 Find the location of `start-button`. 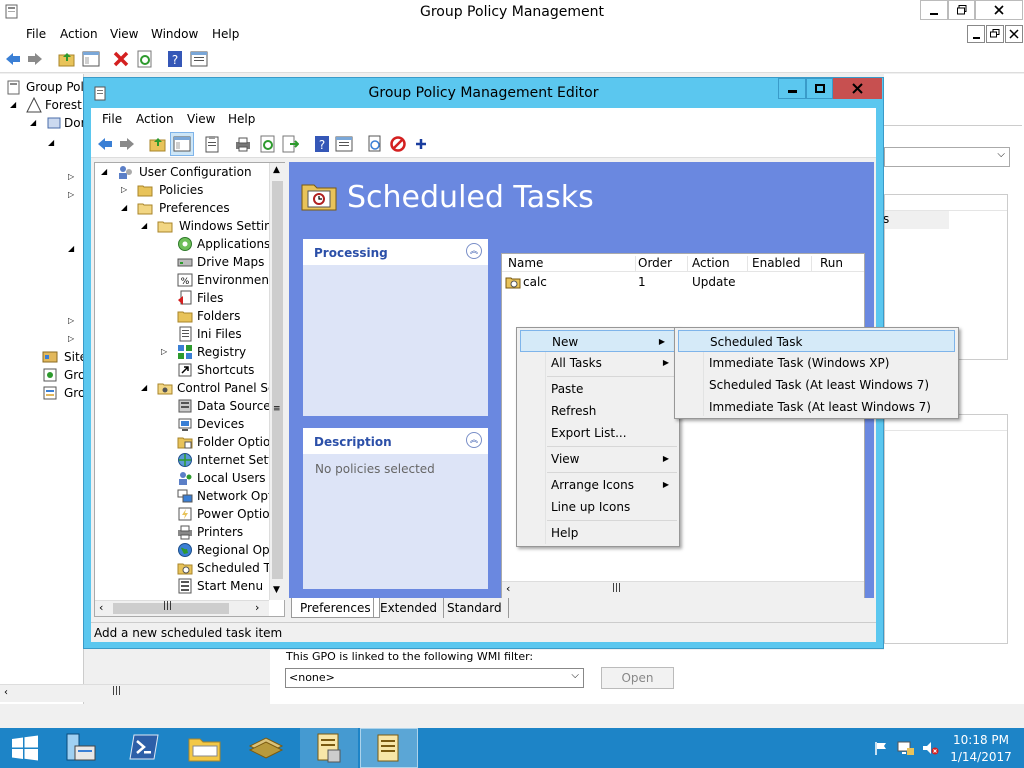

start-button is located at coordinates (29, 748).